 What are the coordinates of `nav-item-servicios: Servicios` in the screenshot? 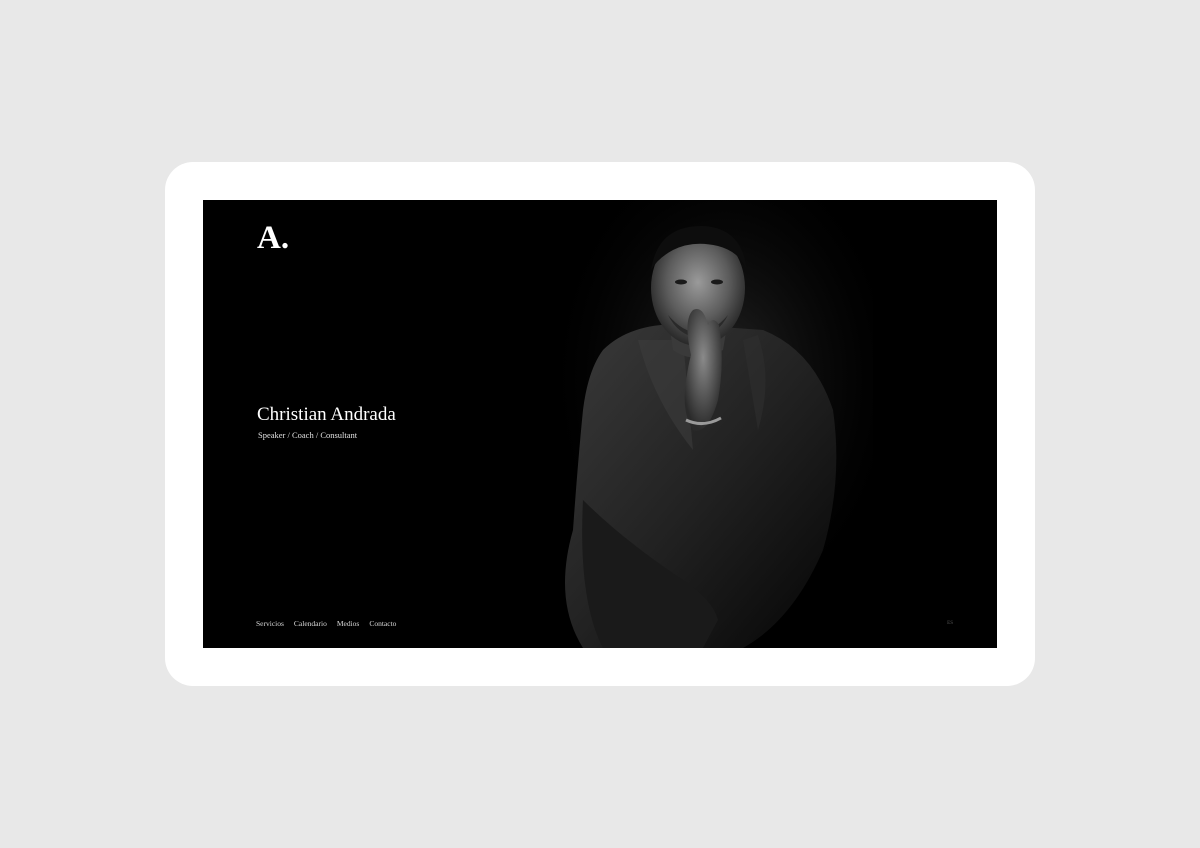 It's located at (270, 623).